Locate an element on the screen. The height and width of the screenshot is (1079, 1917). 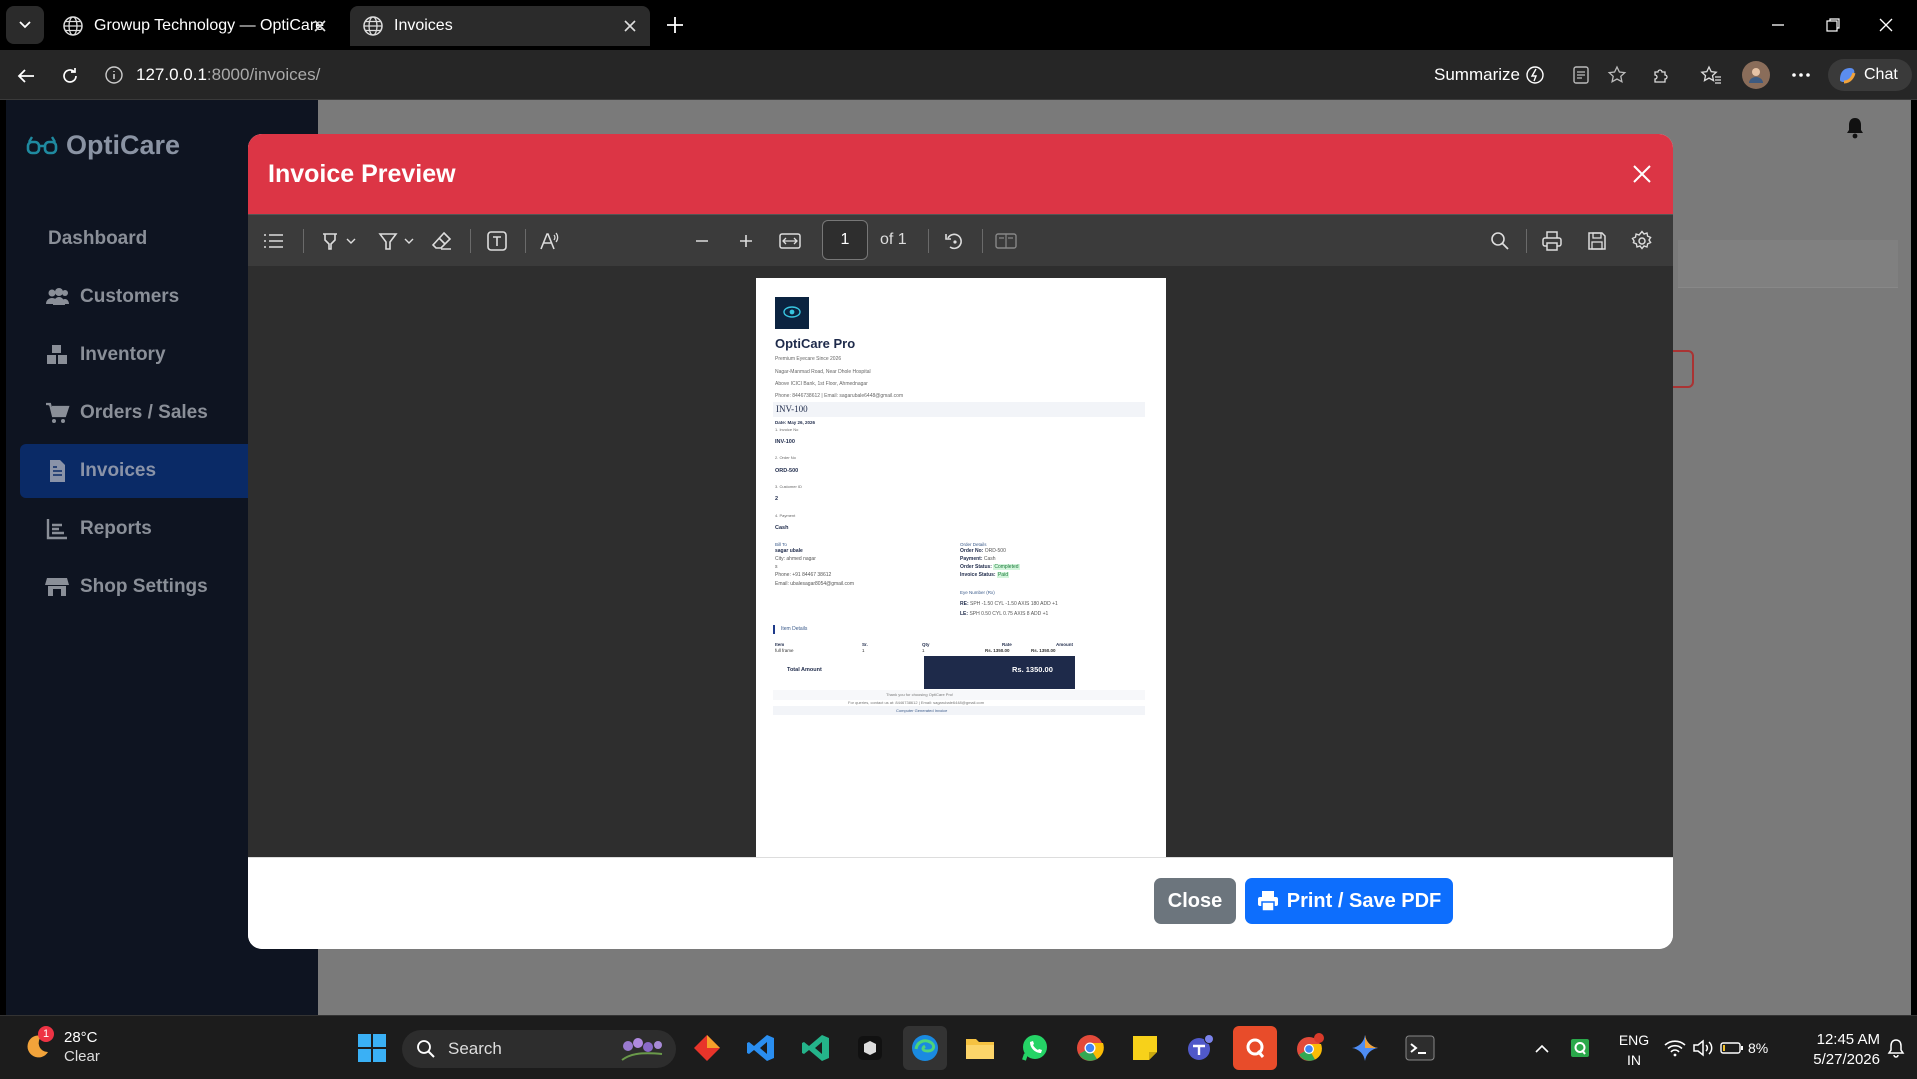
highlight-button is located at coordinates (330, 241).